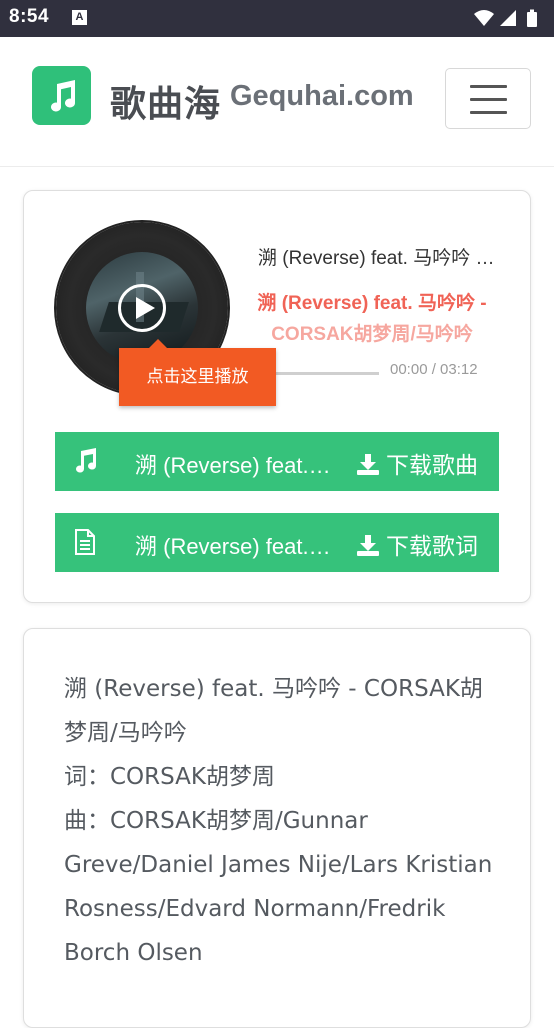 The height and width of the screenshot is (1028, 554). I want to click on lyrics-line: 溯 (Reverse) feat. 马吟吟 - CORSAK胡梦周/马吟吟, so click(273, 711).